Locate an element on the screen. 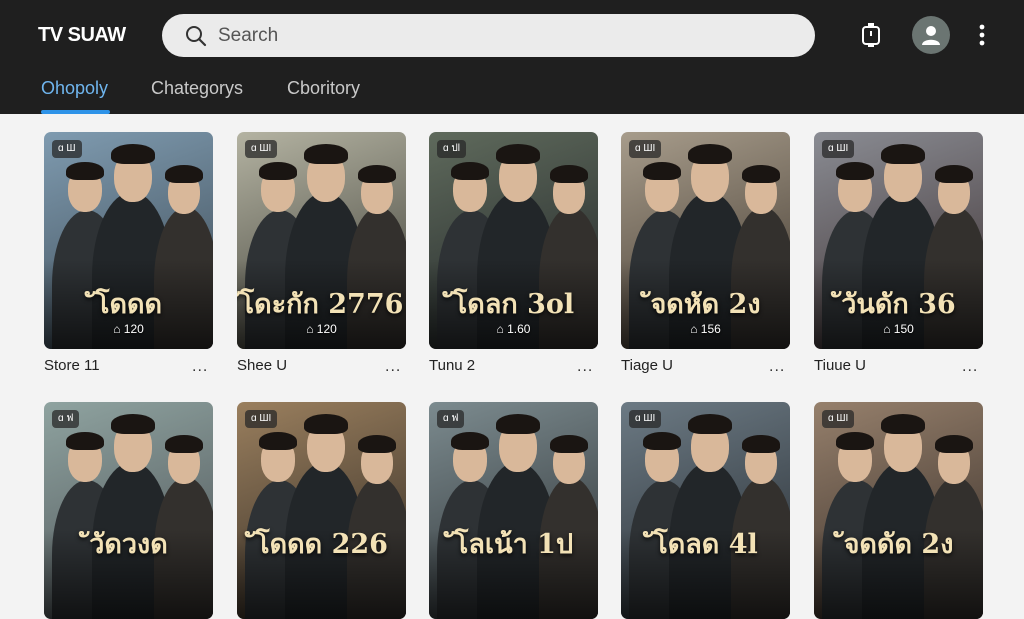  show-poster: ɑ ШI ัโดลด 4l is located at coordinates (705, 510).